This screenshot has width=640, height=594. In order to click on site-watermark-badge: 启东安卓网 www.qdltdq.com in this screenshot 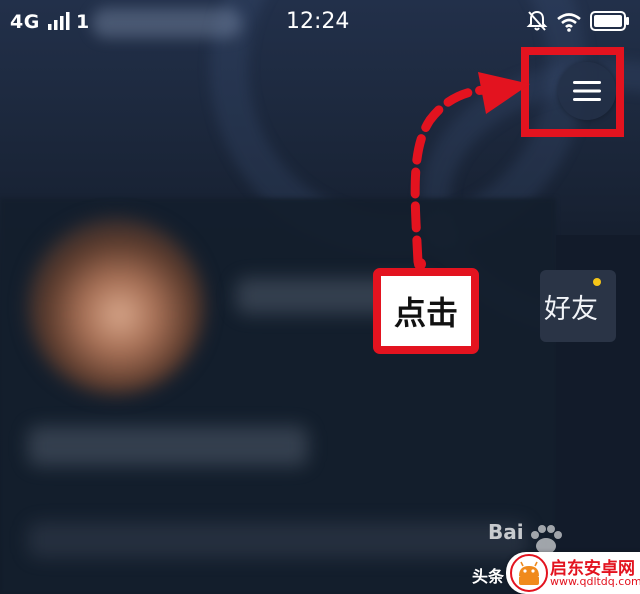, I will do `click(573, 573)`.